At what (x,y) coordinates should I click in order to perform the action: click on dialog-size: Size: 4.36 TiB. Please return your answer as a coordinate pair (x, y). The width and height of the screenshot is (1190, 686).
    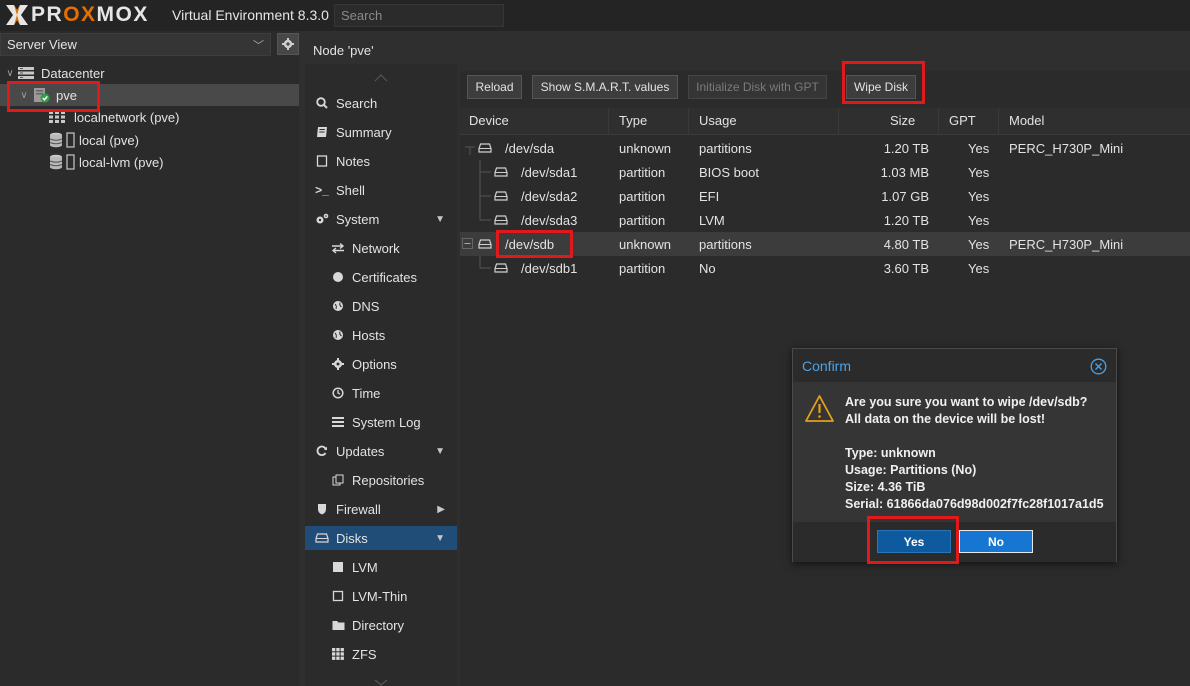
    Looking at the image, I should click on (885, 487).